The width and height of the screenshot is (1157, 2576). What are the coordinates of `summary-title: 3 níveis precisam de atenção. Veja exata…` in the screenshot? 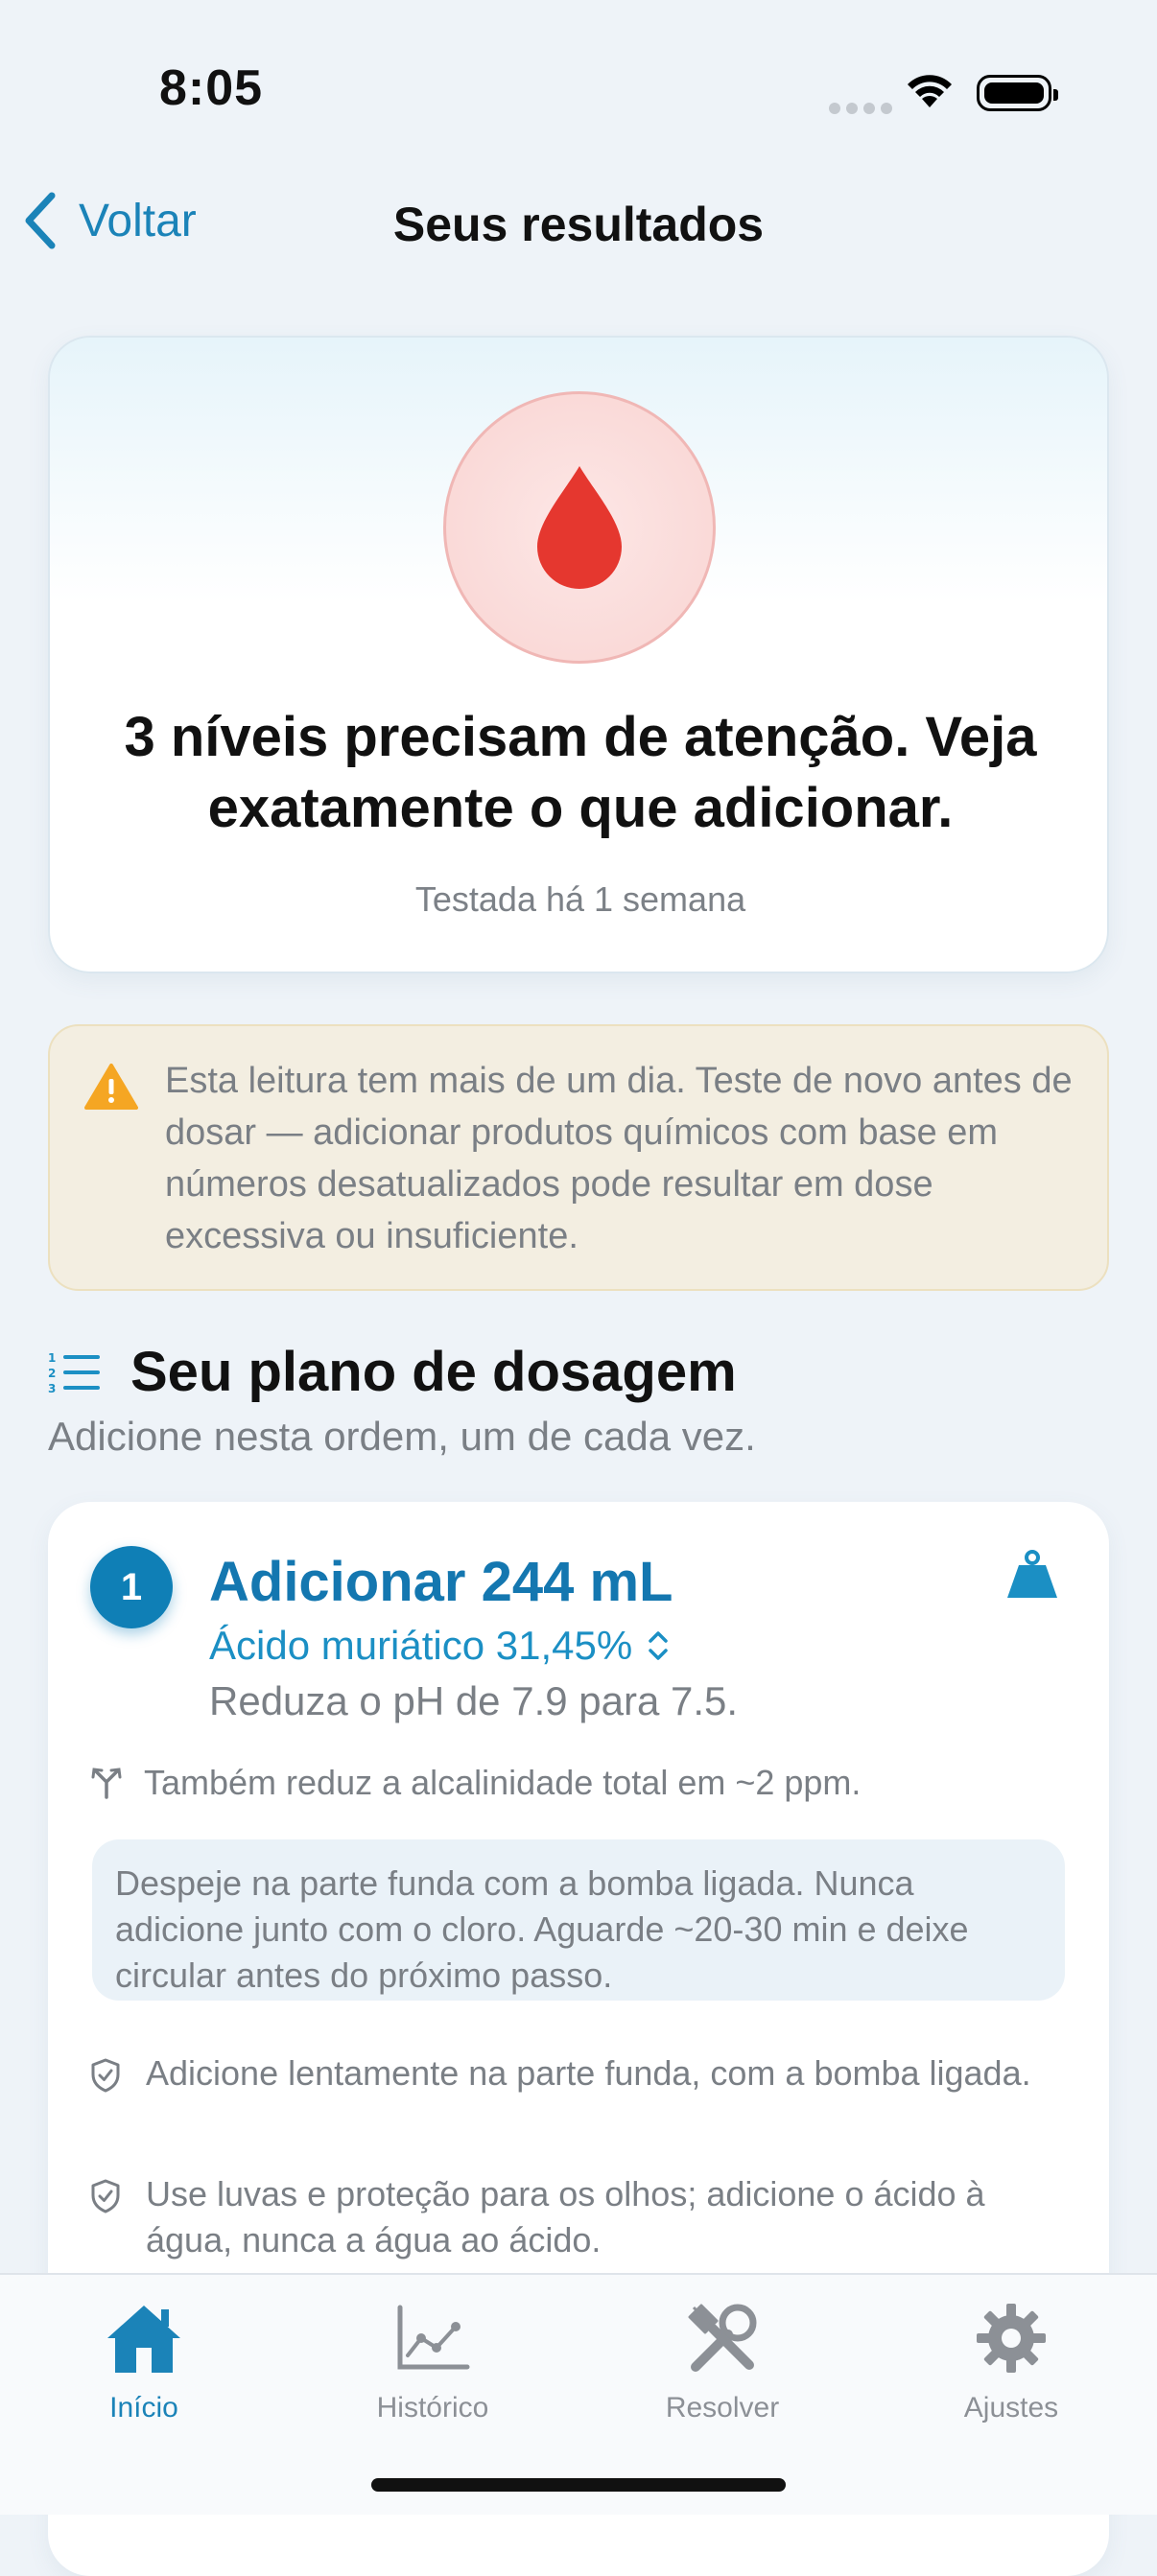 It's located at (580, 772).